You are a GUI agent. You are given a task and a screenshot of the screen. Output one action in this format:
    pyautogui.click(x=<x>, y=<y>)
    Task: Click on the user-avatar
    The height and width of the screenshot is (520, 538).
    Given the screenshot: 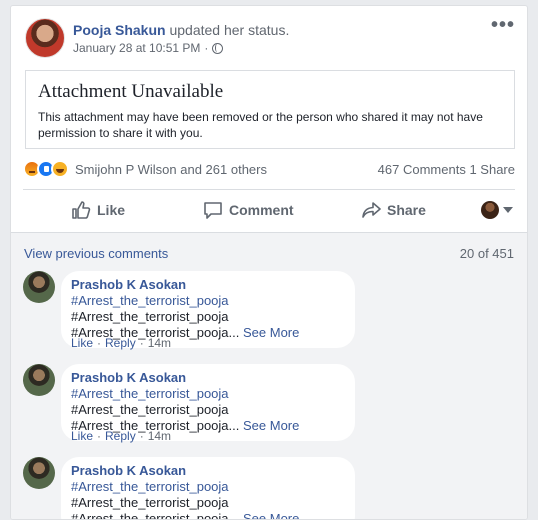 What is the action you would take?
    pyautogui.click(x=490, y=210)
    